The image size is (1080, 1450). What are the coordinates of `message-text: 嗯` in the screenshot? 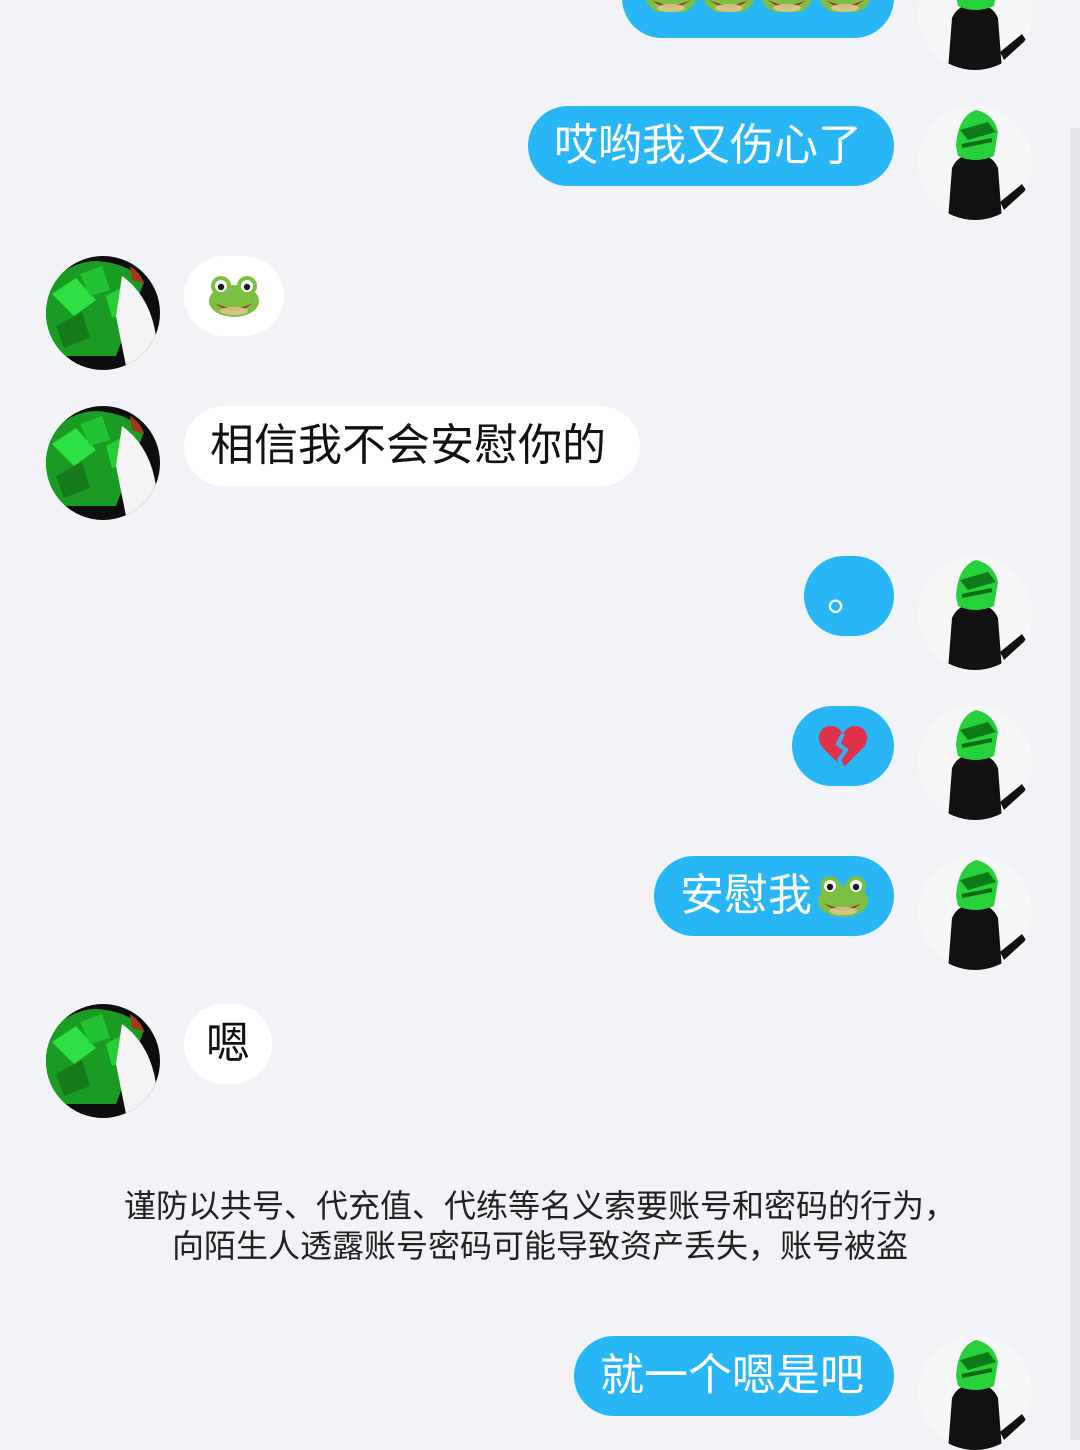 It's located at (228, 1043).